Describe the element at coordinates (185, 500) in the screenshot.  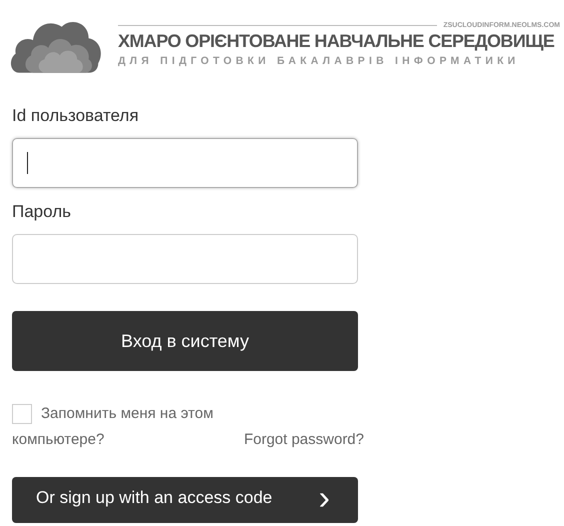
I see `signup-button: Or sign up with an access code ›` at that location.